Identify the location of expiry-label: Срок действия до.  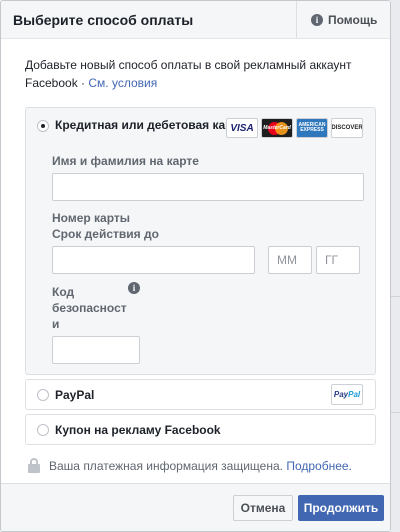
(105, 234).